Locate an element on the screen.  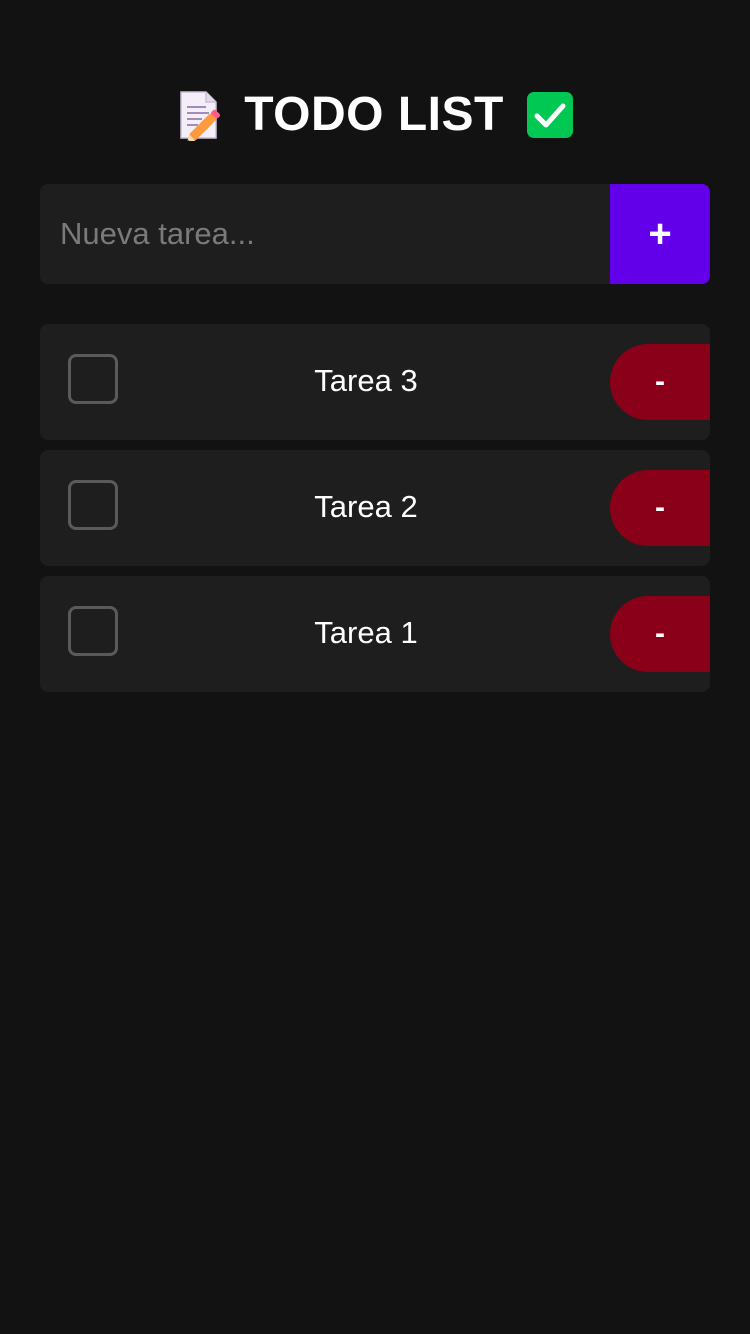
memo-icon is located at coordinates (200, 116).